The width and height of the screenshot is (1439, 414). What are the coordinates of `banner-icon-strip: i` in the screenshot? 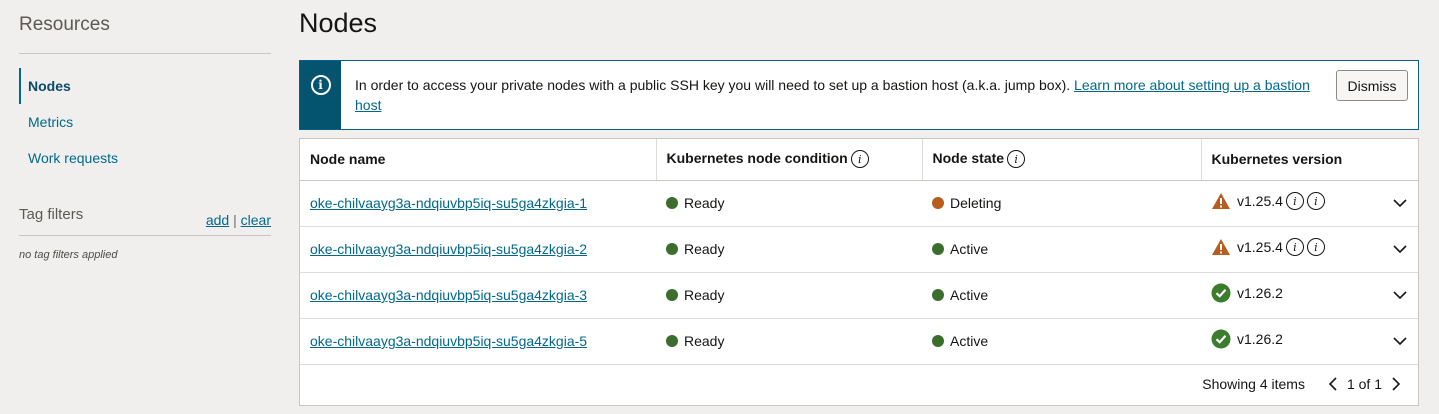 It's located at (320, 95).